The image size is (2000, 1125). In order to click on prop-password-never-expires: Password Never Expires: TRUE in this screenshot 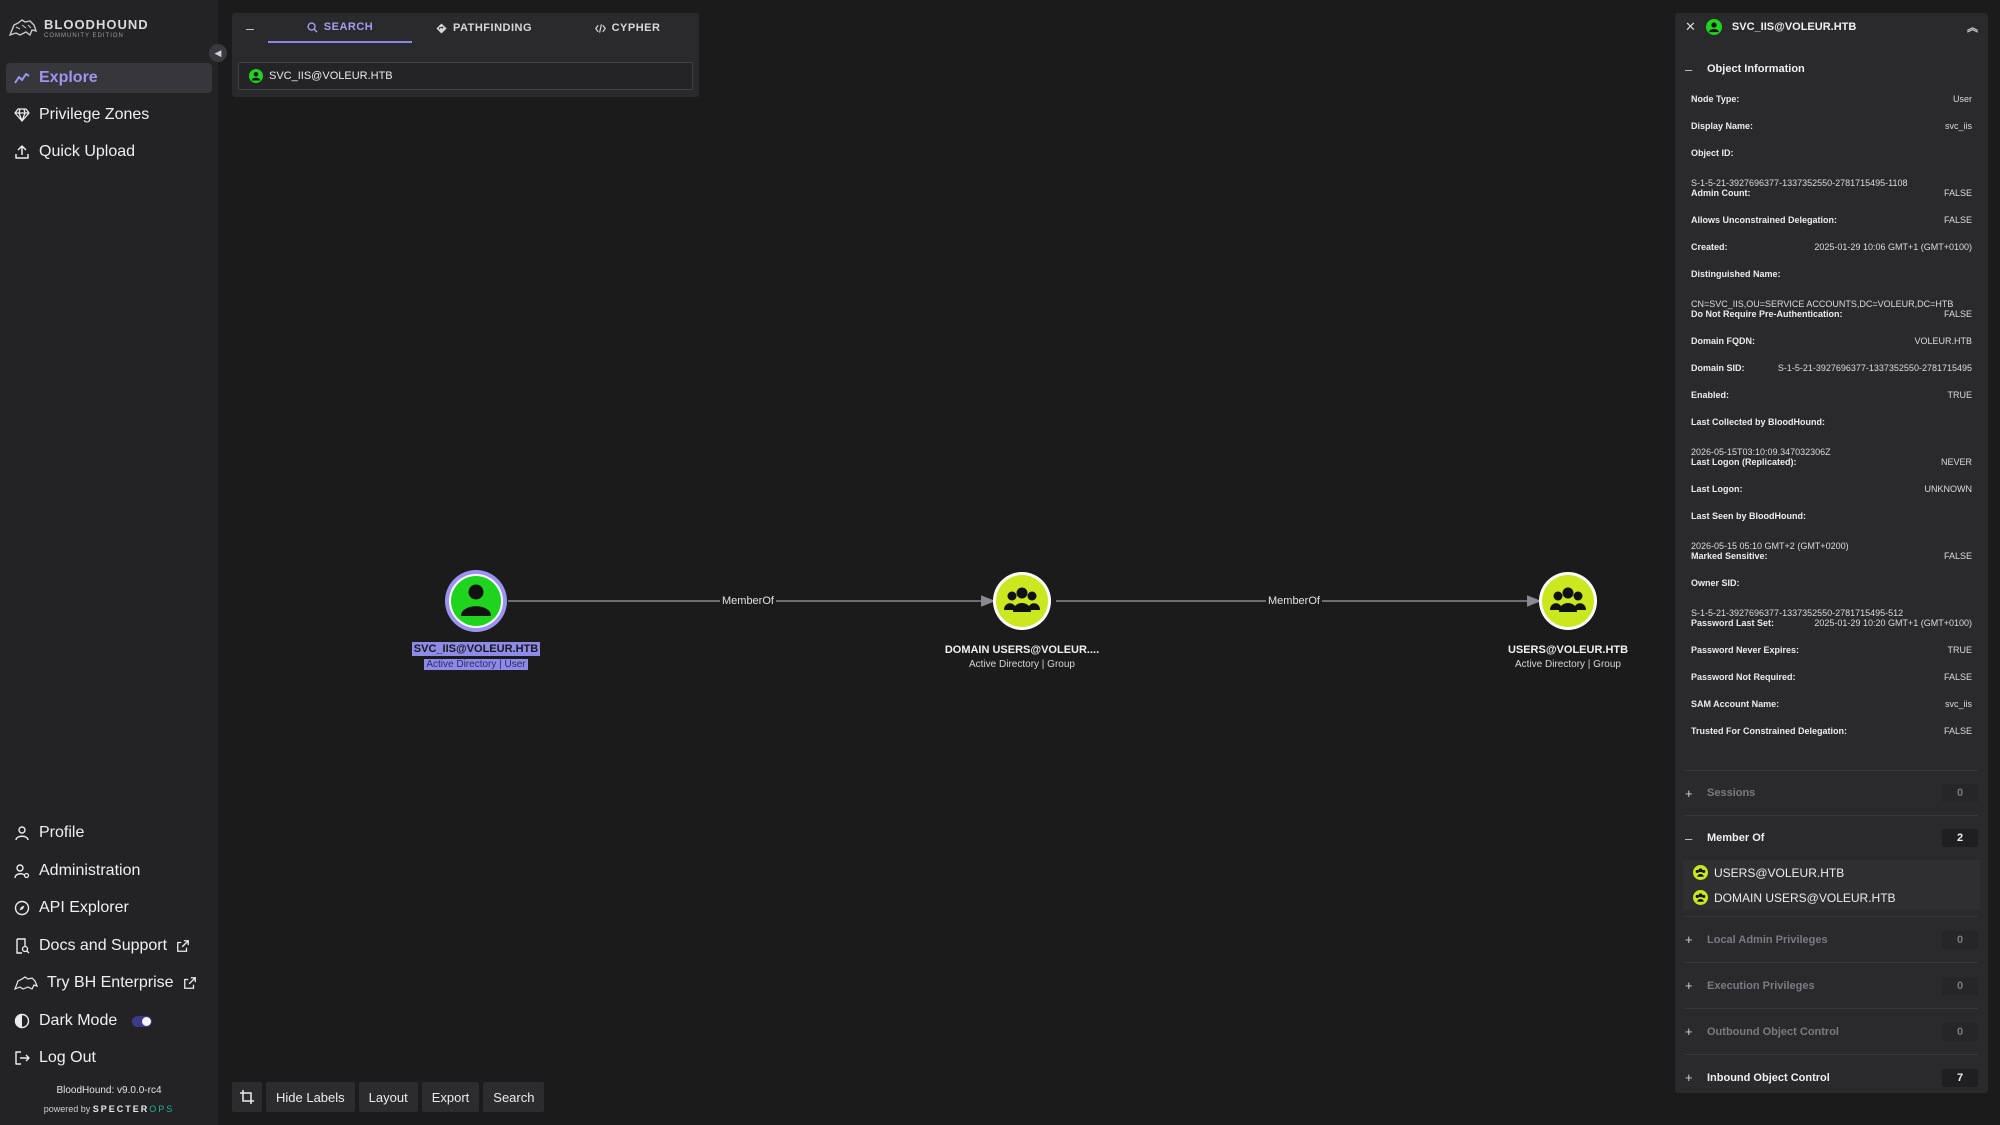, I will do `click(1831, 650)`.